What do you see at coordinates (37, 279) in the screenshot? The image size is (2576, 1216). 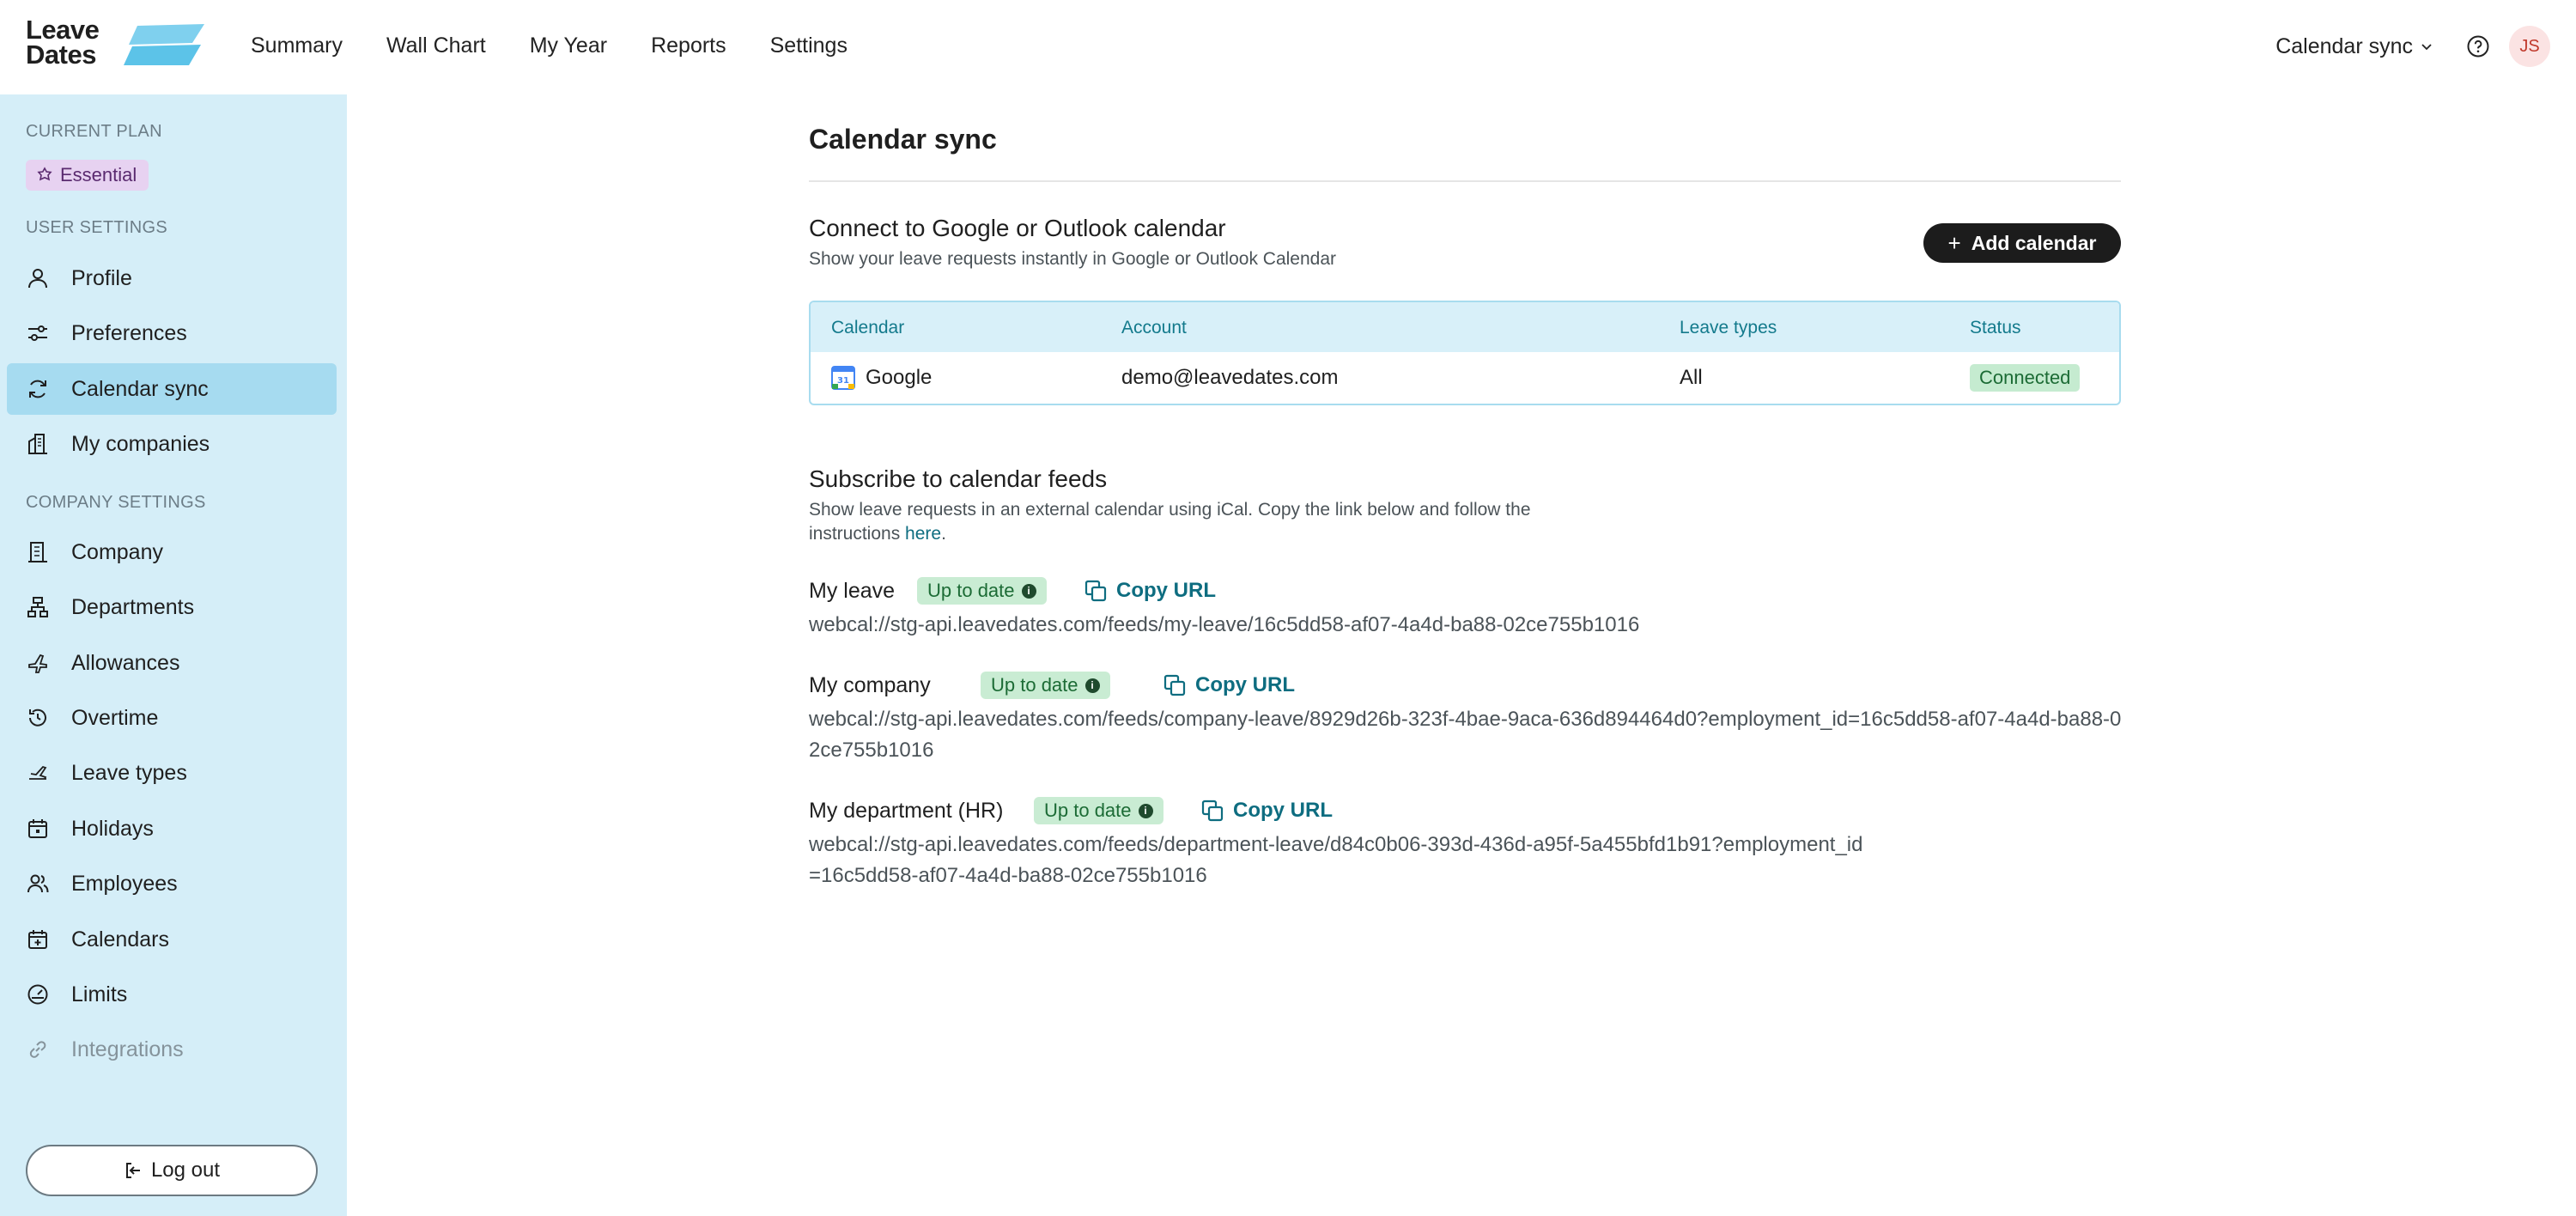 I see `user-icon` at bounding box center [37, 279].